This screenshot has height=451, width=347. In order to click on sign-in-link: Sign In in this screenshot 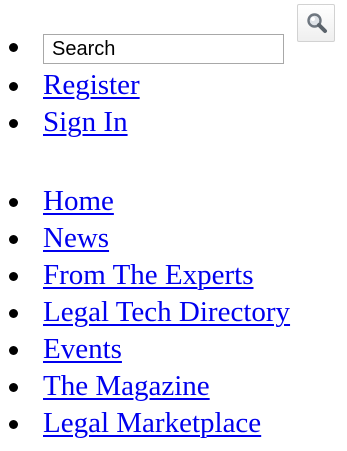, I will do `click(85, 122)`.